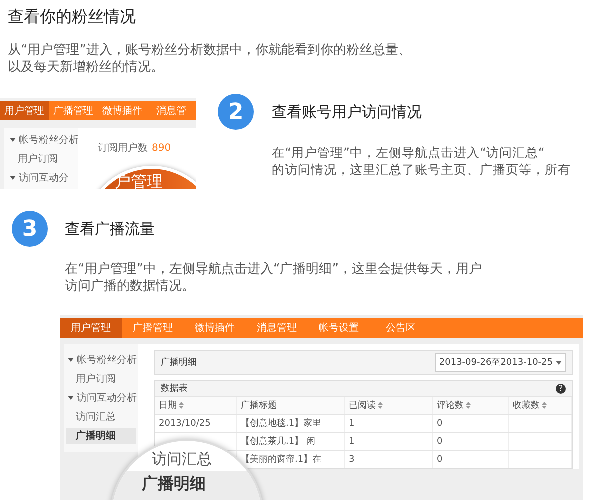 Image resolution: width=600 pixels, height=500 pixels. What do you see at coordinates (291, 405) in the screenshot?
I see `column-header: 广播标题` at bounding box center [291, 405].